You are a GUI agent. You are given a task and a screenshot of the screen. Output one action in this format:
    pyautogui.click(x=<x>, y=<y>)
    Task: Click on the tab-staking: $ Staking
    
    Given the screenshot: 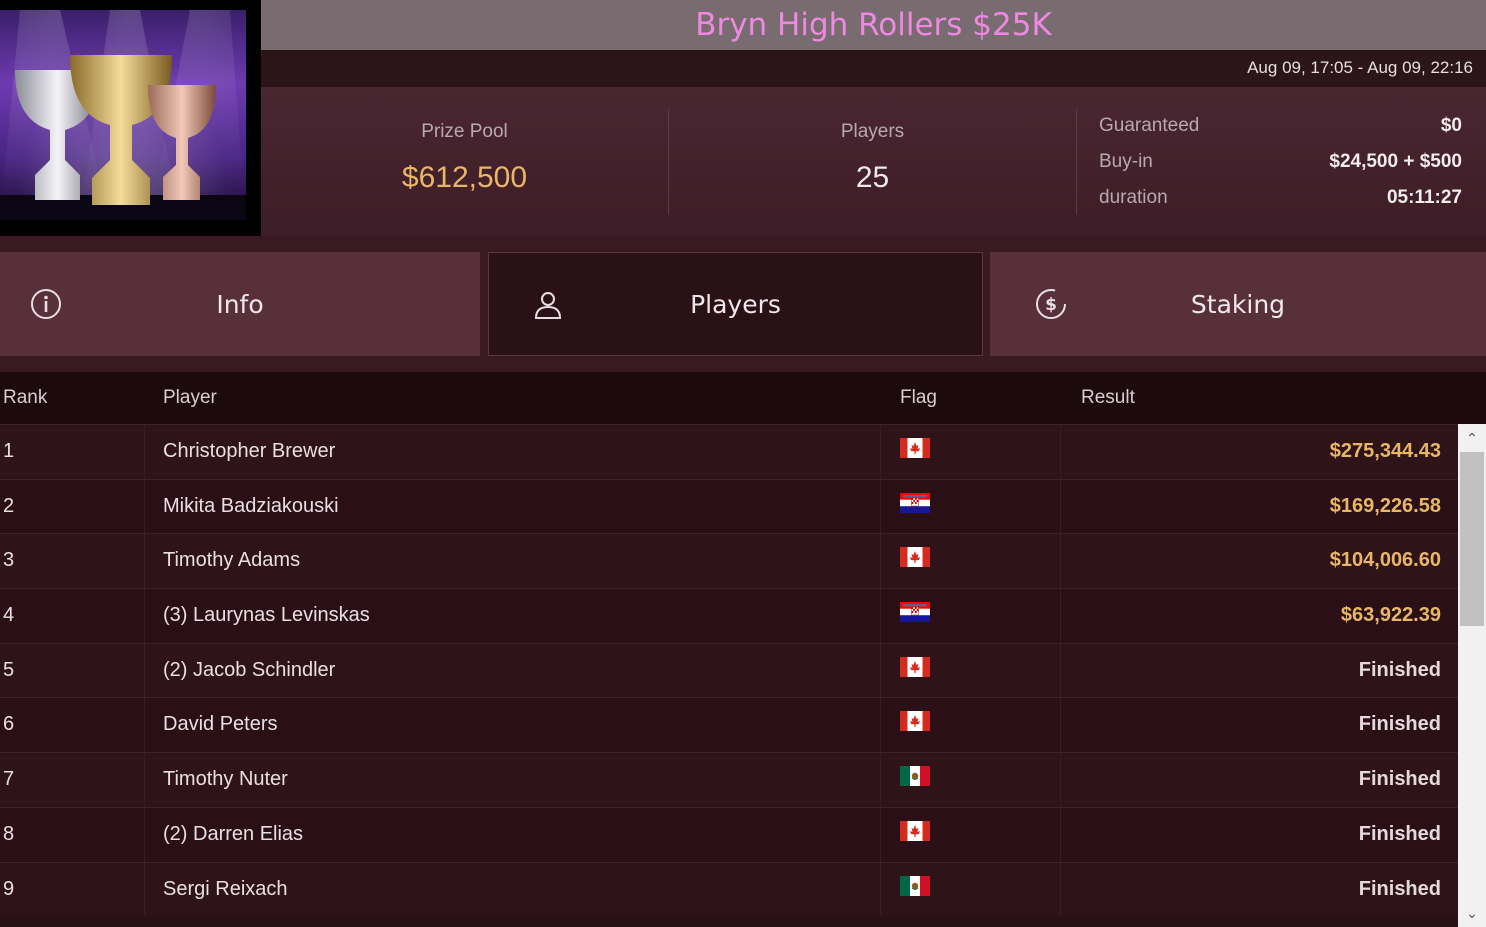 What is the action you would take?
    pyautogui.click(x=1238, y=304)
    